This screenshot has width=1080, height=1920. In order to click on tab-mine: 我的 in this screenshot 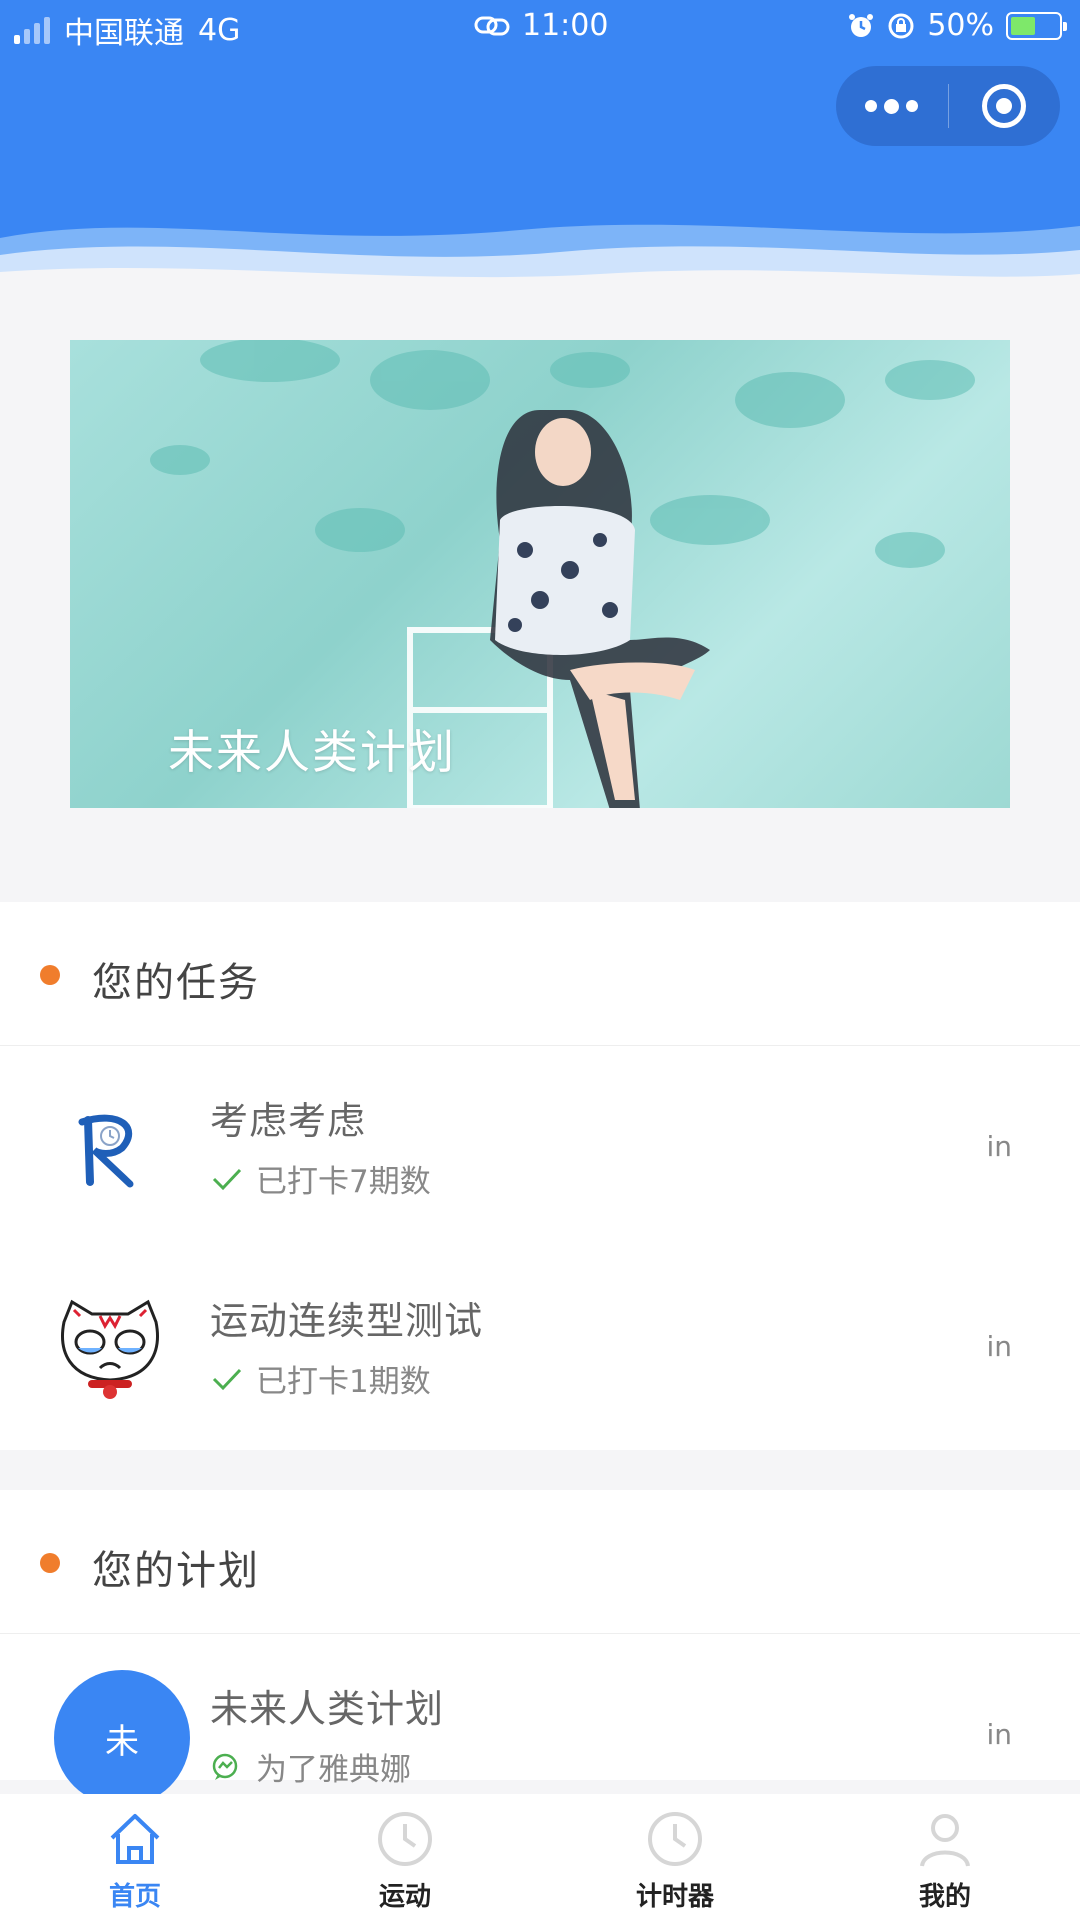, I will do `click(945, 1857)`.